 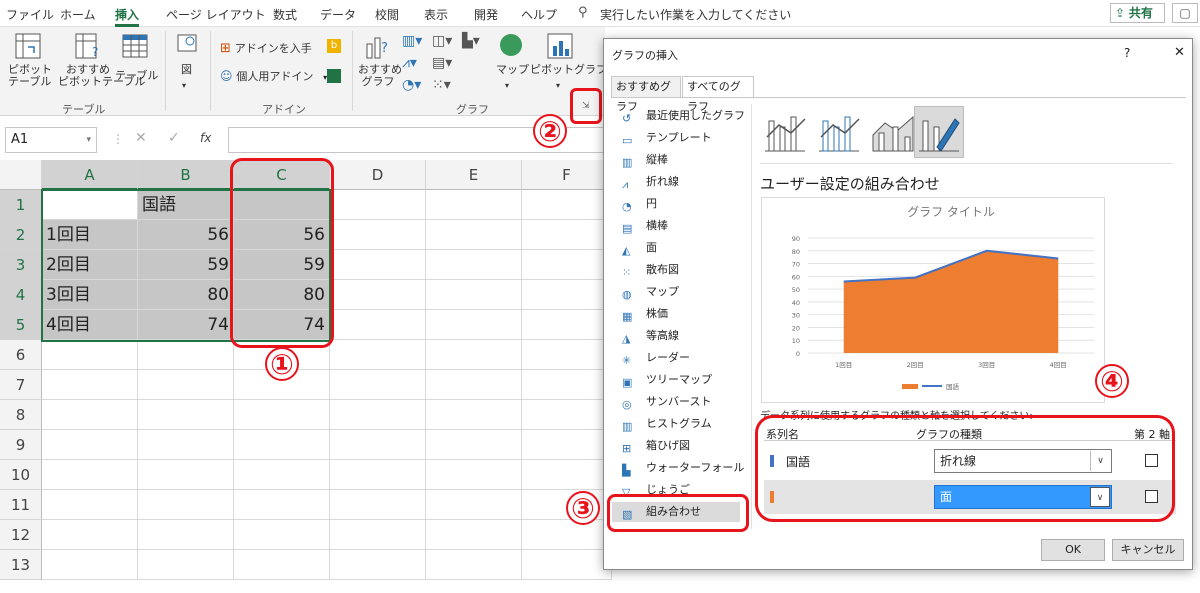 I want to click on line-chart-icon: ⩘▾, so click(x=409, y=63).